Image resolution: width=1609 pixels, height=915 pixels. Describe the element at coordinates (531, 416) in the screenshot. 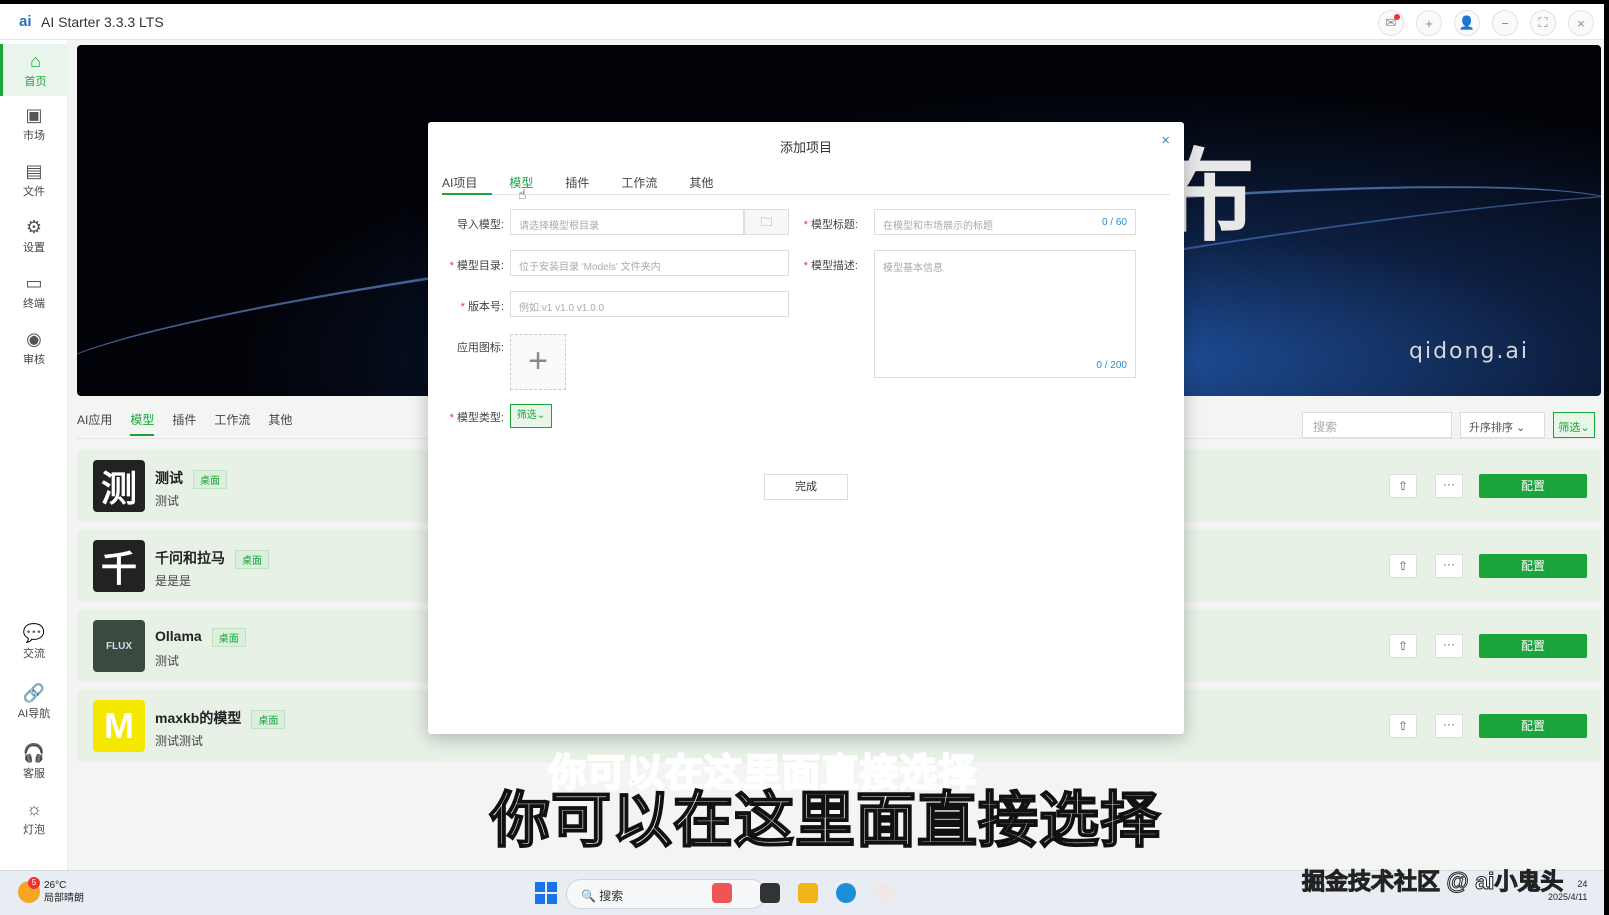

I see `model-type-filter-button: 筛选⌄` at that location.